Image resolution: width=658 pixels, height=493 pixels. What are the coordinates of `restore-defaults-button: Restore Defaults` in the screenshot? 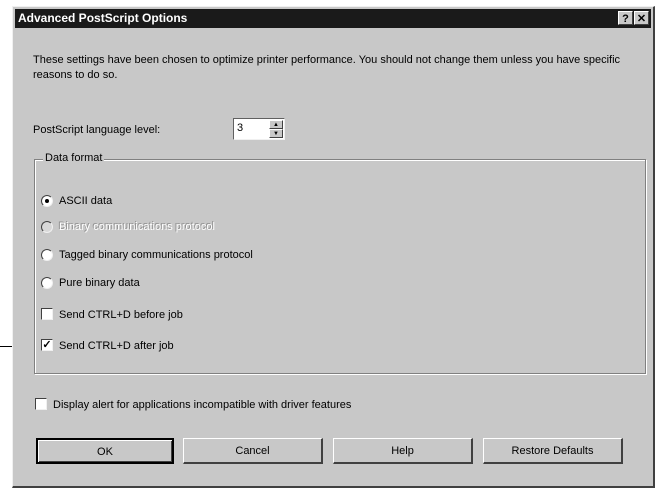 It's located at (553, 451).